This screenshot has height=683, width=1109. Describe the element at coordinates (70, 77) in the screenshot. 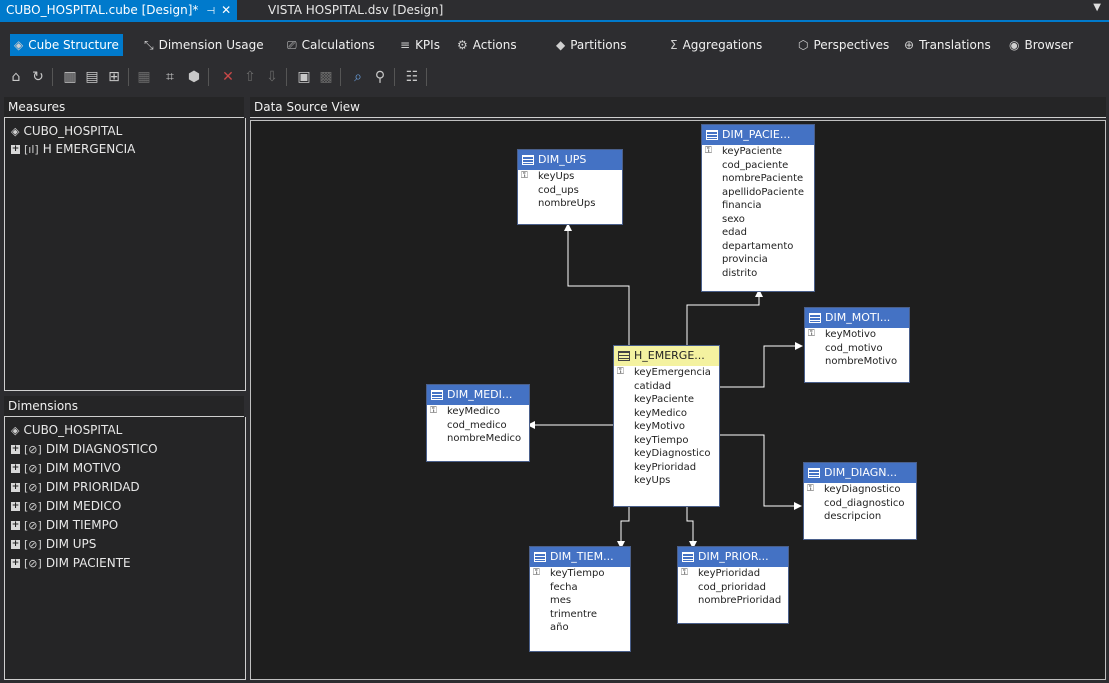

I see `show-measure-groups-icon: ▥` at that location.